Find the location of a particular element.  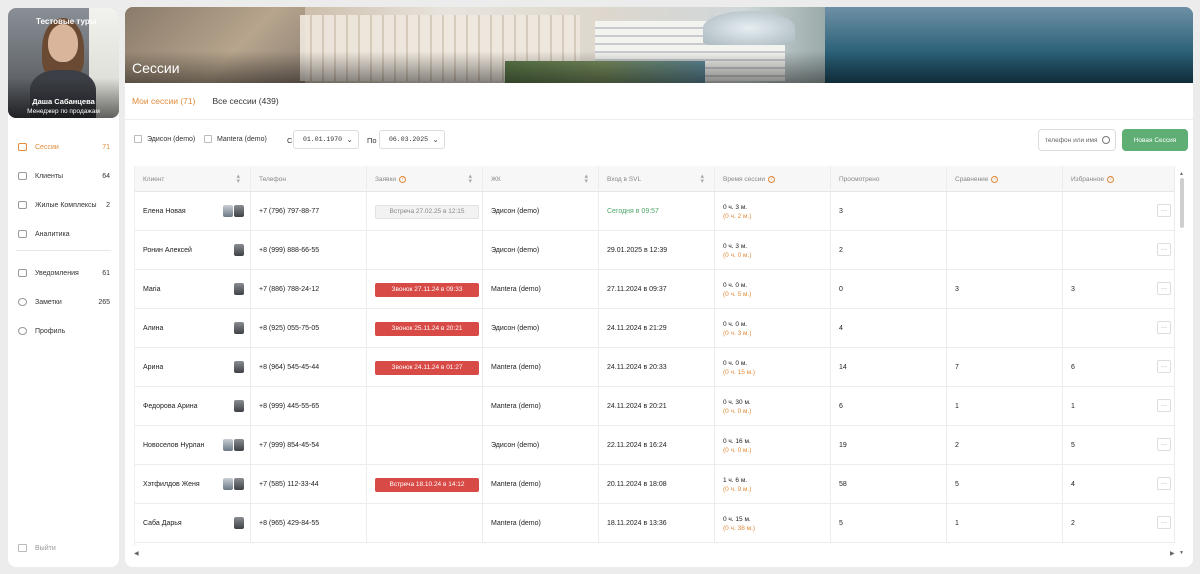

favorites-value: 1 is located at coordinates (1073, 406).